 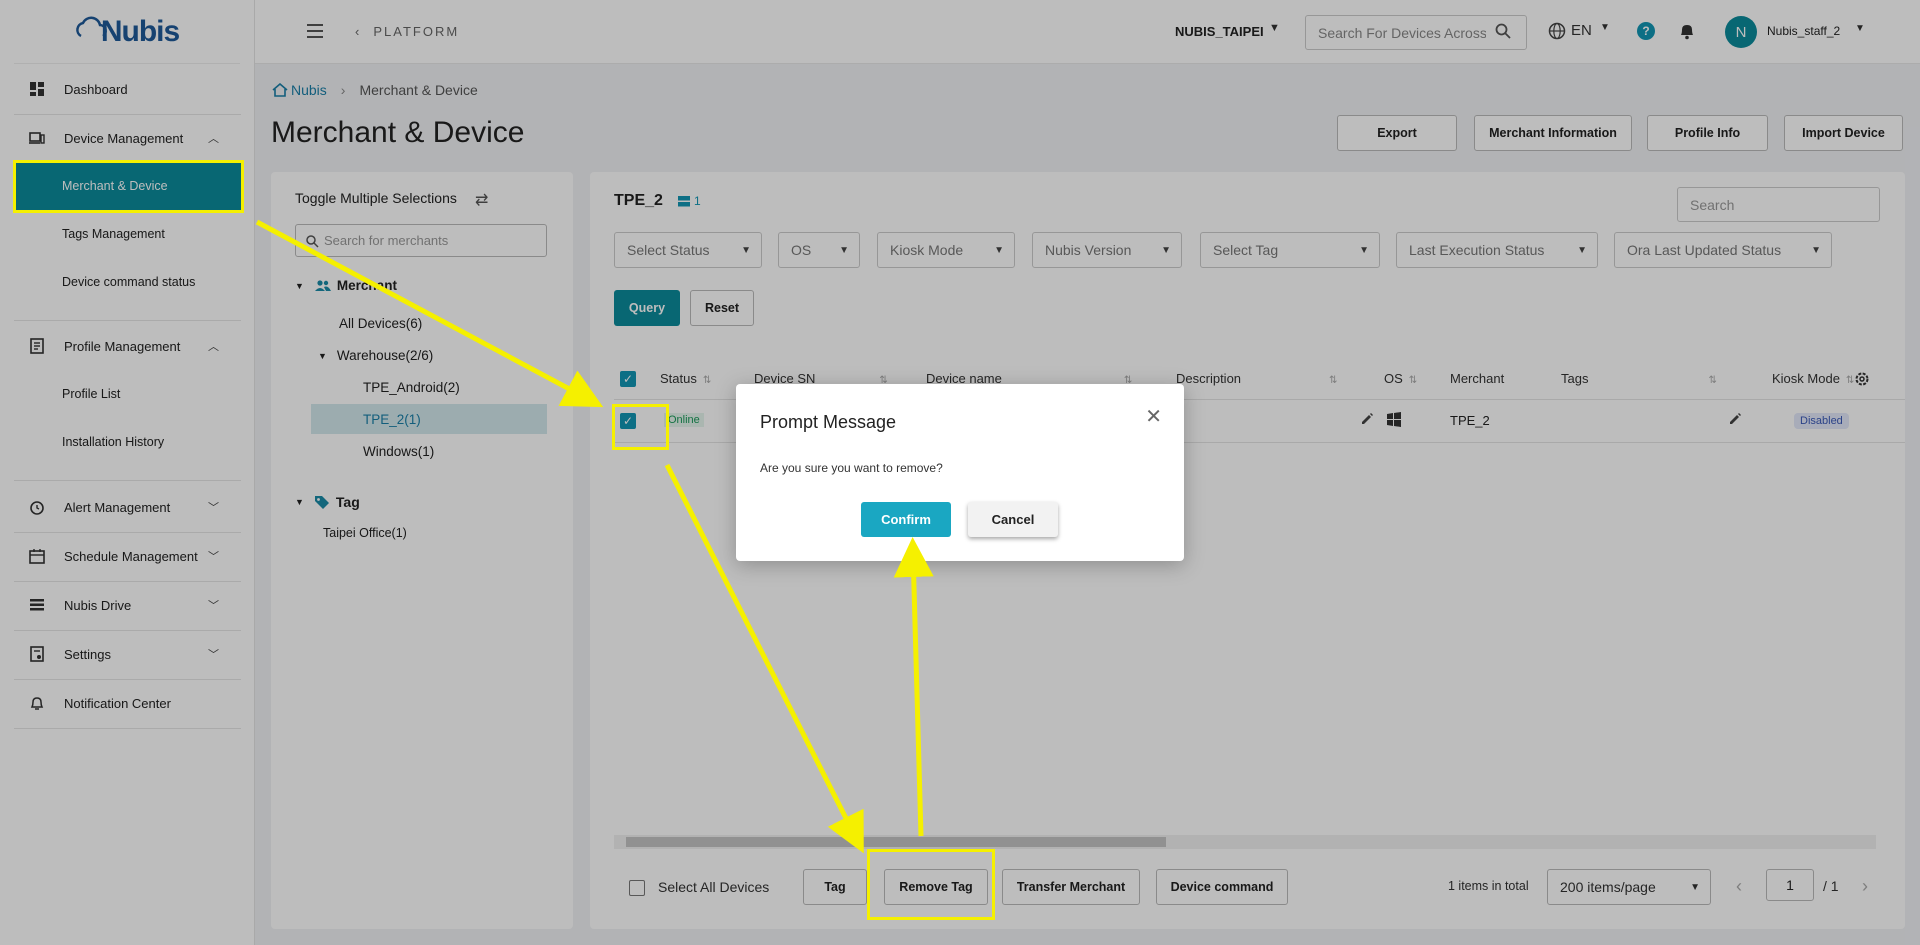 What do you see at coordinates (1153, 416) in the screenshot?
I see `close-icon: ✕` at bounding box center [1153, 416].